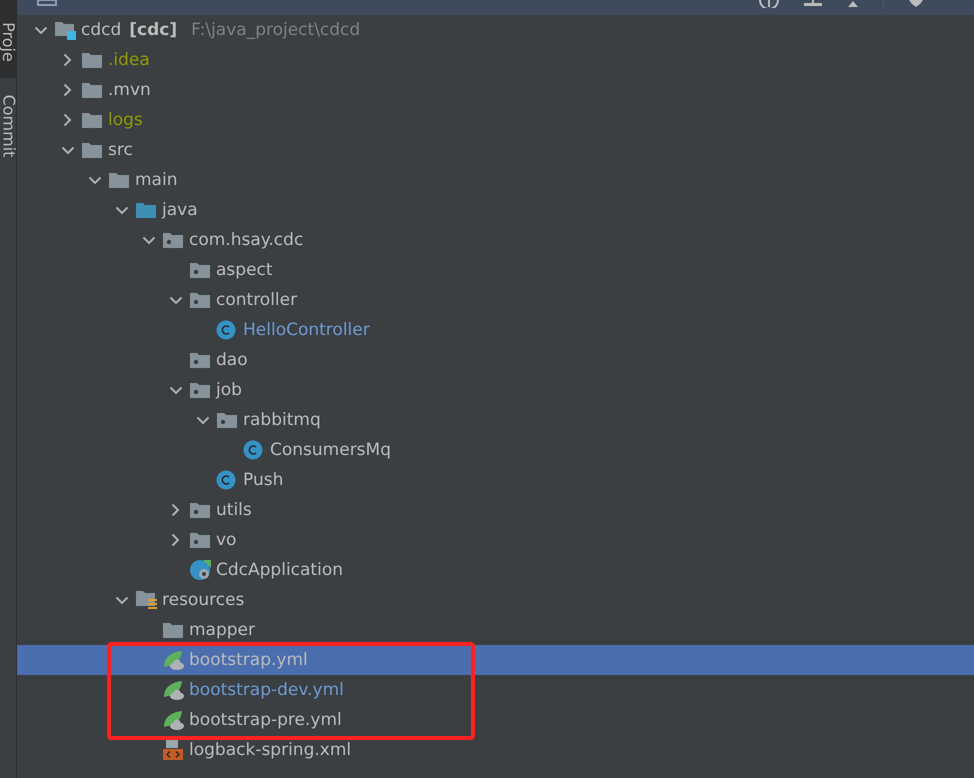  Describe the element at coordinates (257, 300) in the screenshot. I see `item-label: controller` at that location.